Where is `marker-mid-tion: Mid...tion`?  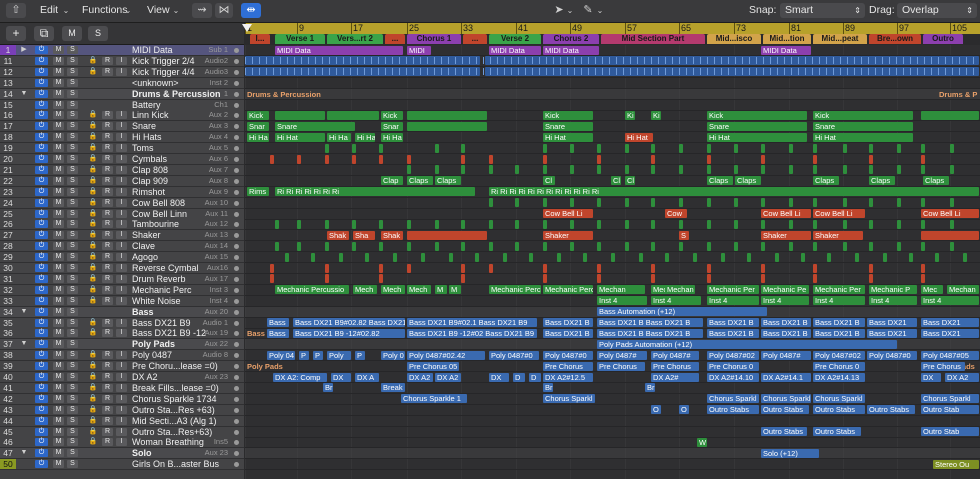
marker-mid-tion: Mid...tion is located at coordinates (787, 39).